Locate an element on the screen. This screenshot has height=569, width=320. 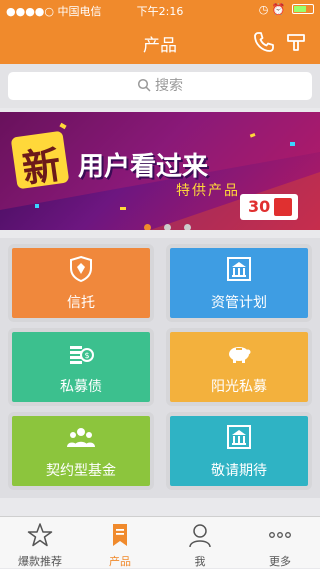
tile-contract-fund: 契约型基金 is located at coordinates (81, 451).